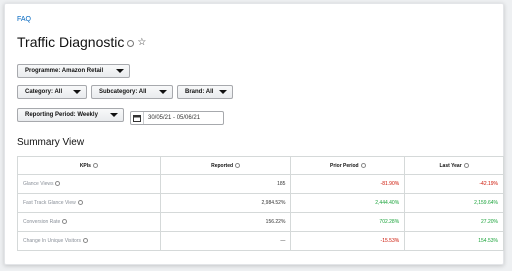  I want to click on reporting-period-label: Reporting Period: Weekly, so click(61, 115).